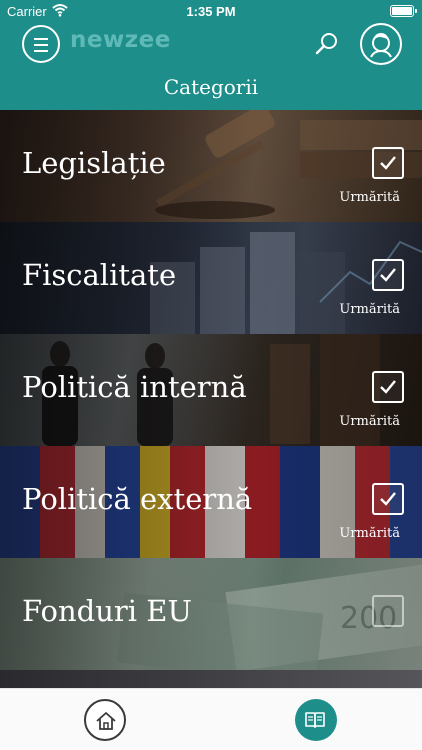 Image resolution: width=422 pixels, height=750 pixels. I want to click on category-name: Fiscalitate, so click(99, 275).